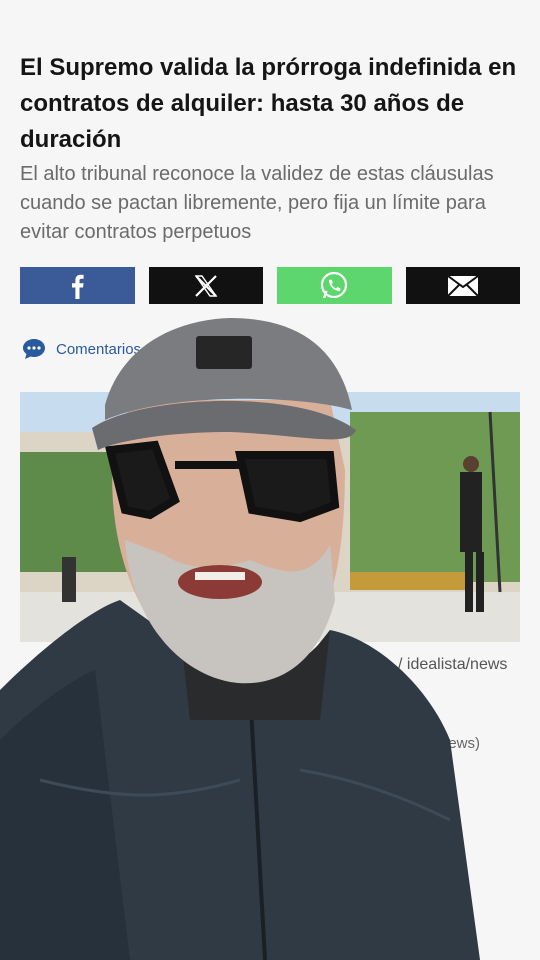  I want to click on share-facebook-button, so click(77, 285).